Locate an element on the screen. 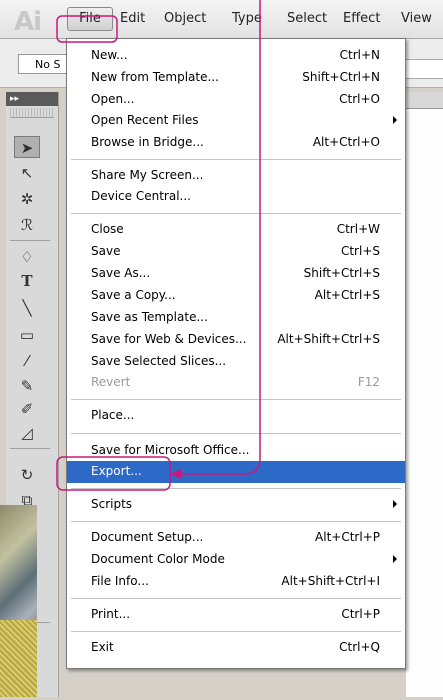 The image size is (443, 700). placed-image-texture is located at coordinates (18, 658).